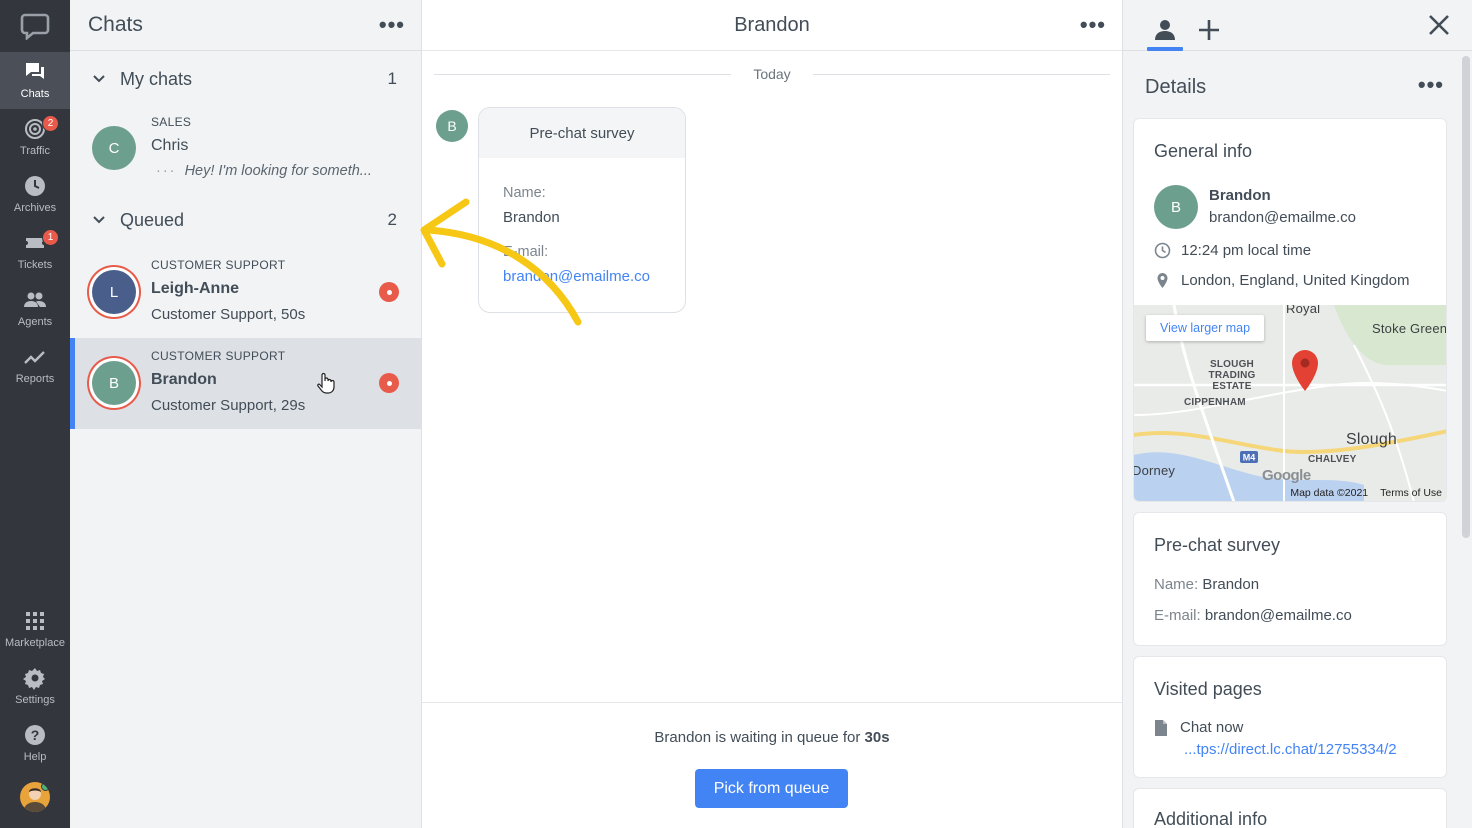  What do you see at coordinates (34, 357) in the screenshot?
I see `reports-icon` at bounding box center [34, 357].